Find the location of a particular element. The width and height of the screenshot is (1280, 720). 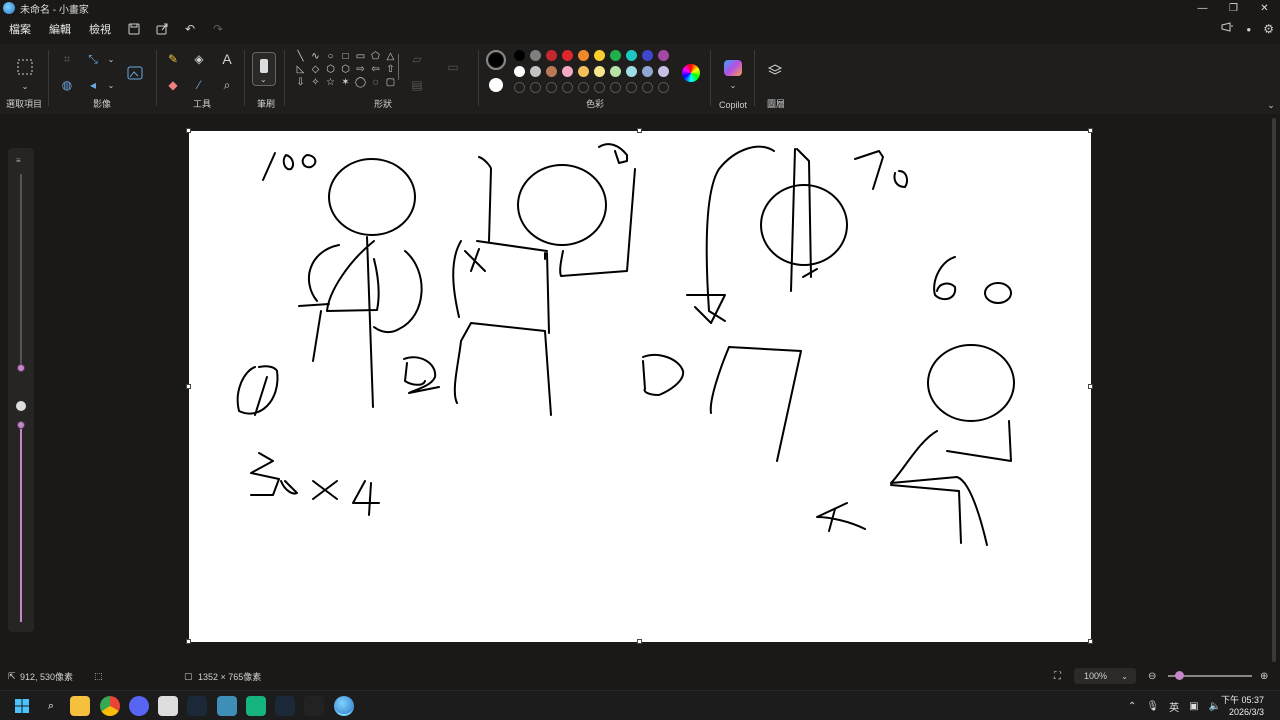

shape-option: ⬠ is located at coordinates (375, 56).